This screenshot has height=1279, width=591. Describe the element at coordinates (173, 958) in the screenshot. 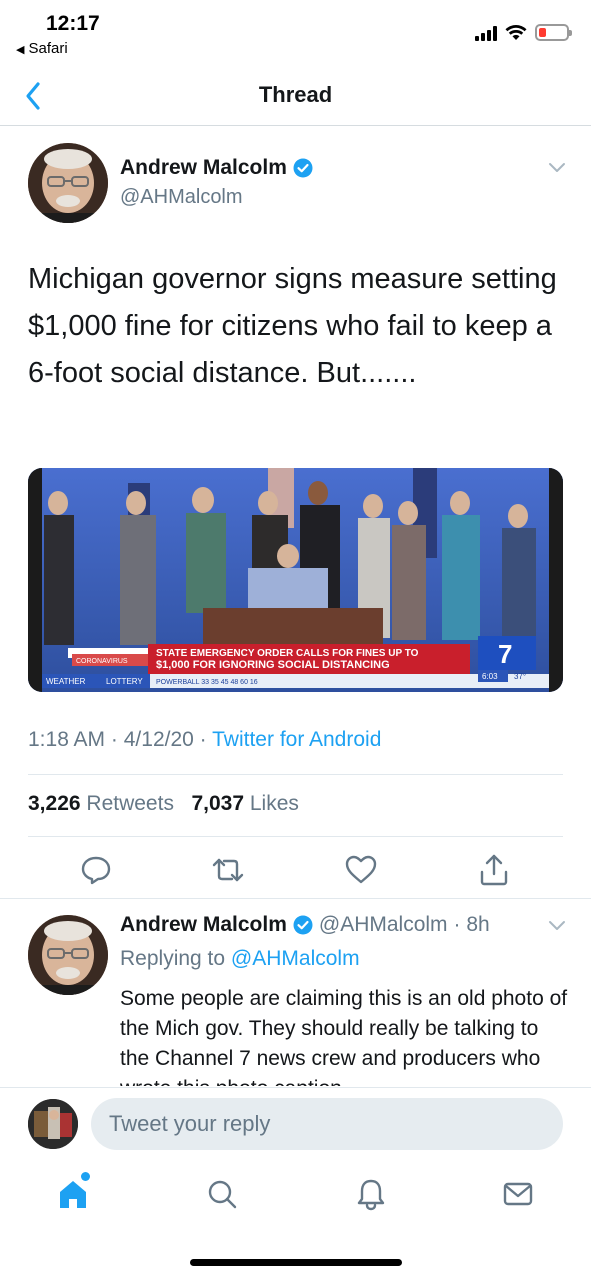

I see `replying-prefix: Replying to` at that location.